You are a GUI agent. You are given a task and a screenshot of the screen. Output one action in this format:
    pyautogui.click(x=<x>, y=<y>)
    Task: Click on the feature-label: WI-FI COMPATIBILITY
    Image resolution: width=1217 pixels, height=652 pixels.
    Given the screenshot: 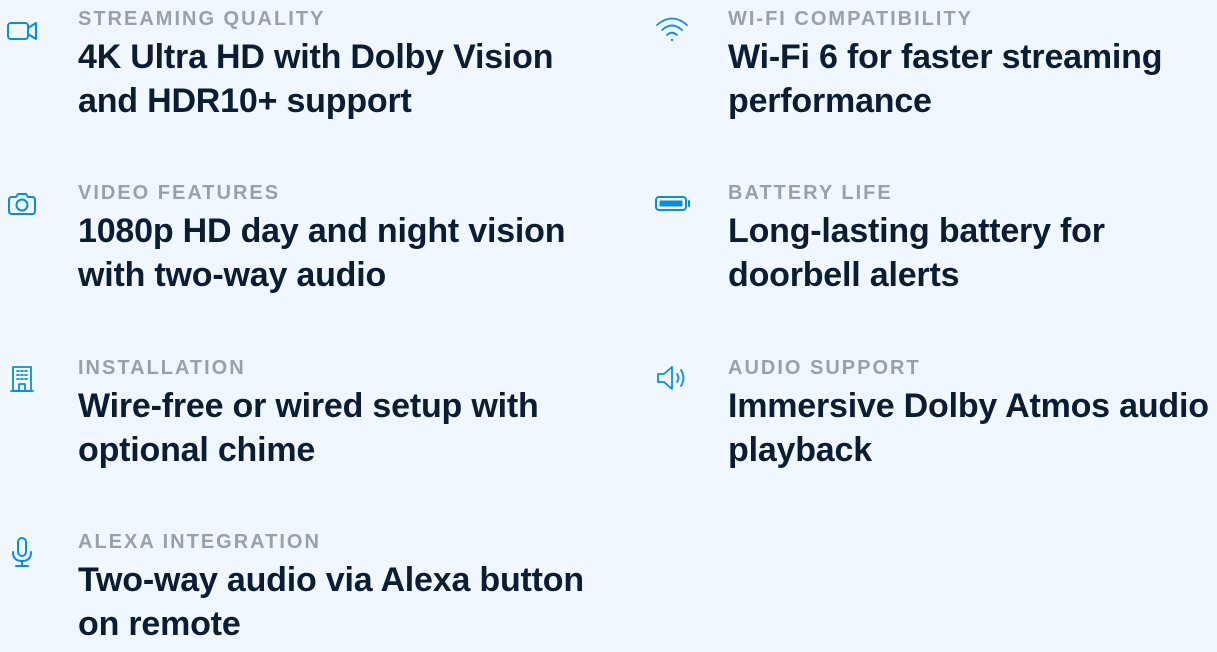 What is the action you would take?
    pyautogui.click(x=851, y=19)
    